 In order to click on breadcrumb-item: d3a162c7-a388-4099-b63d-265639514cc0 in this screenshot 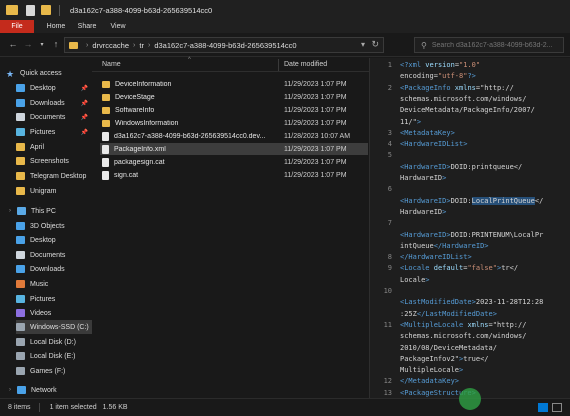, I will do `click(225, 45)`.